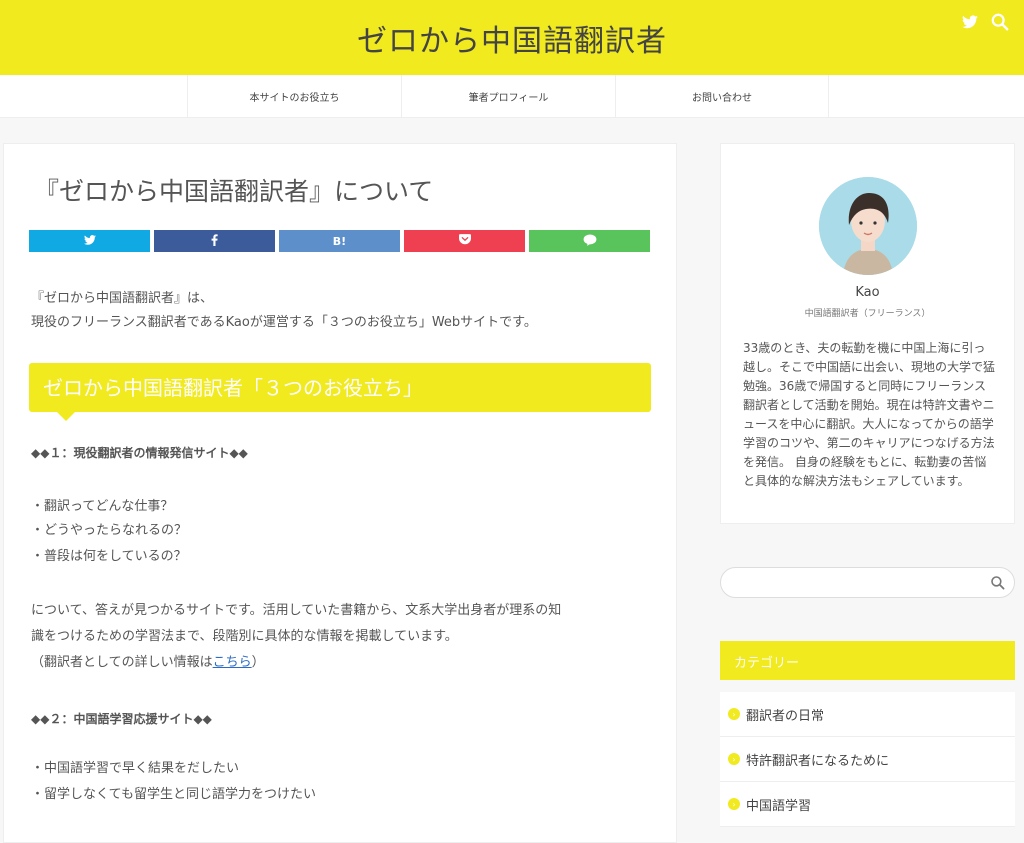 The height and width of the screenshot is (843, 1024). I want to click on share-facebook-button, so click(214, 241).